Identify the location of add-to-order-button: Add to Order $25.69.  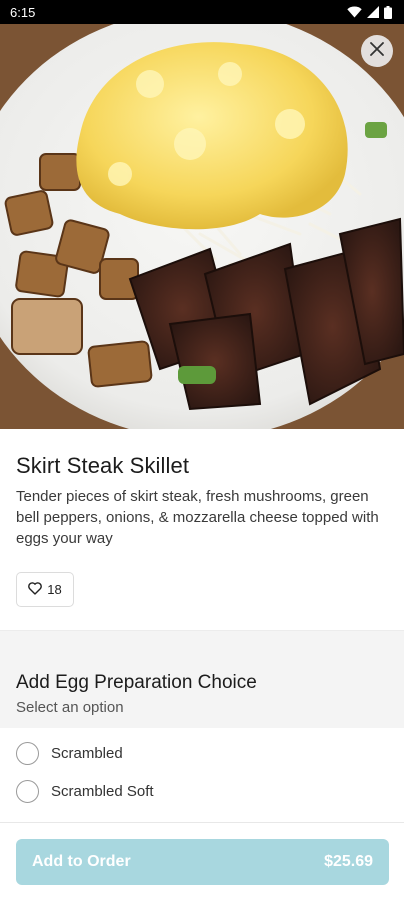
(202, 862).